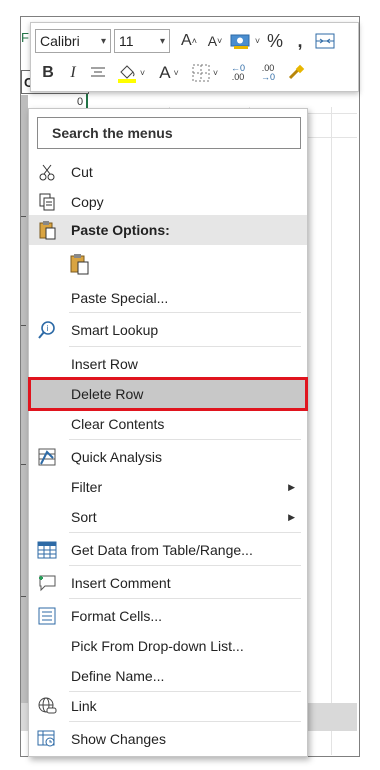 The height and width of the screenshot is (770, 380). What do you see at coordinates (168, 517) in the screenshot?
I see `menu-item-sort: Sort ▶` at bounding box center [168, 517].